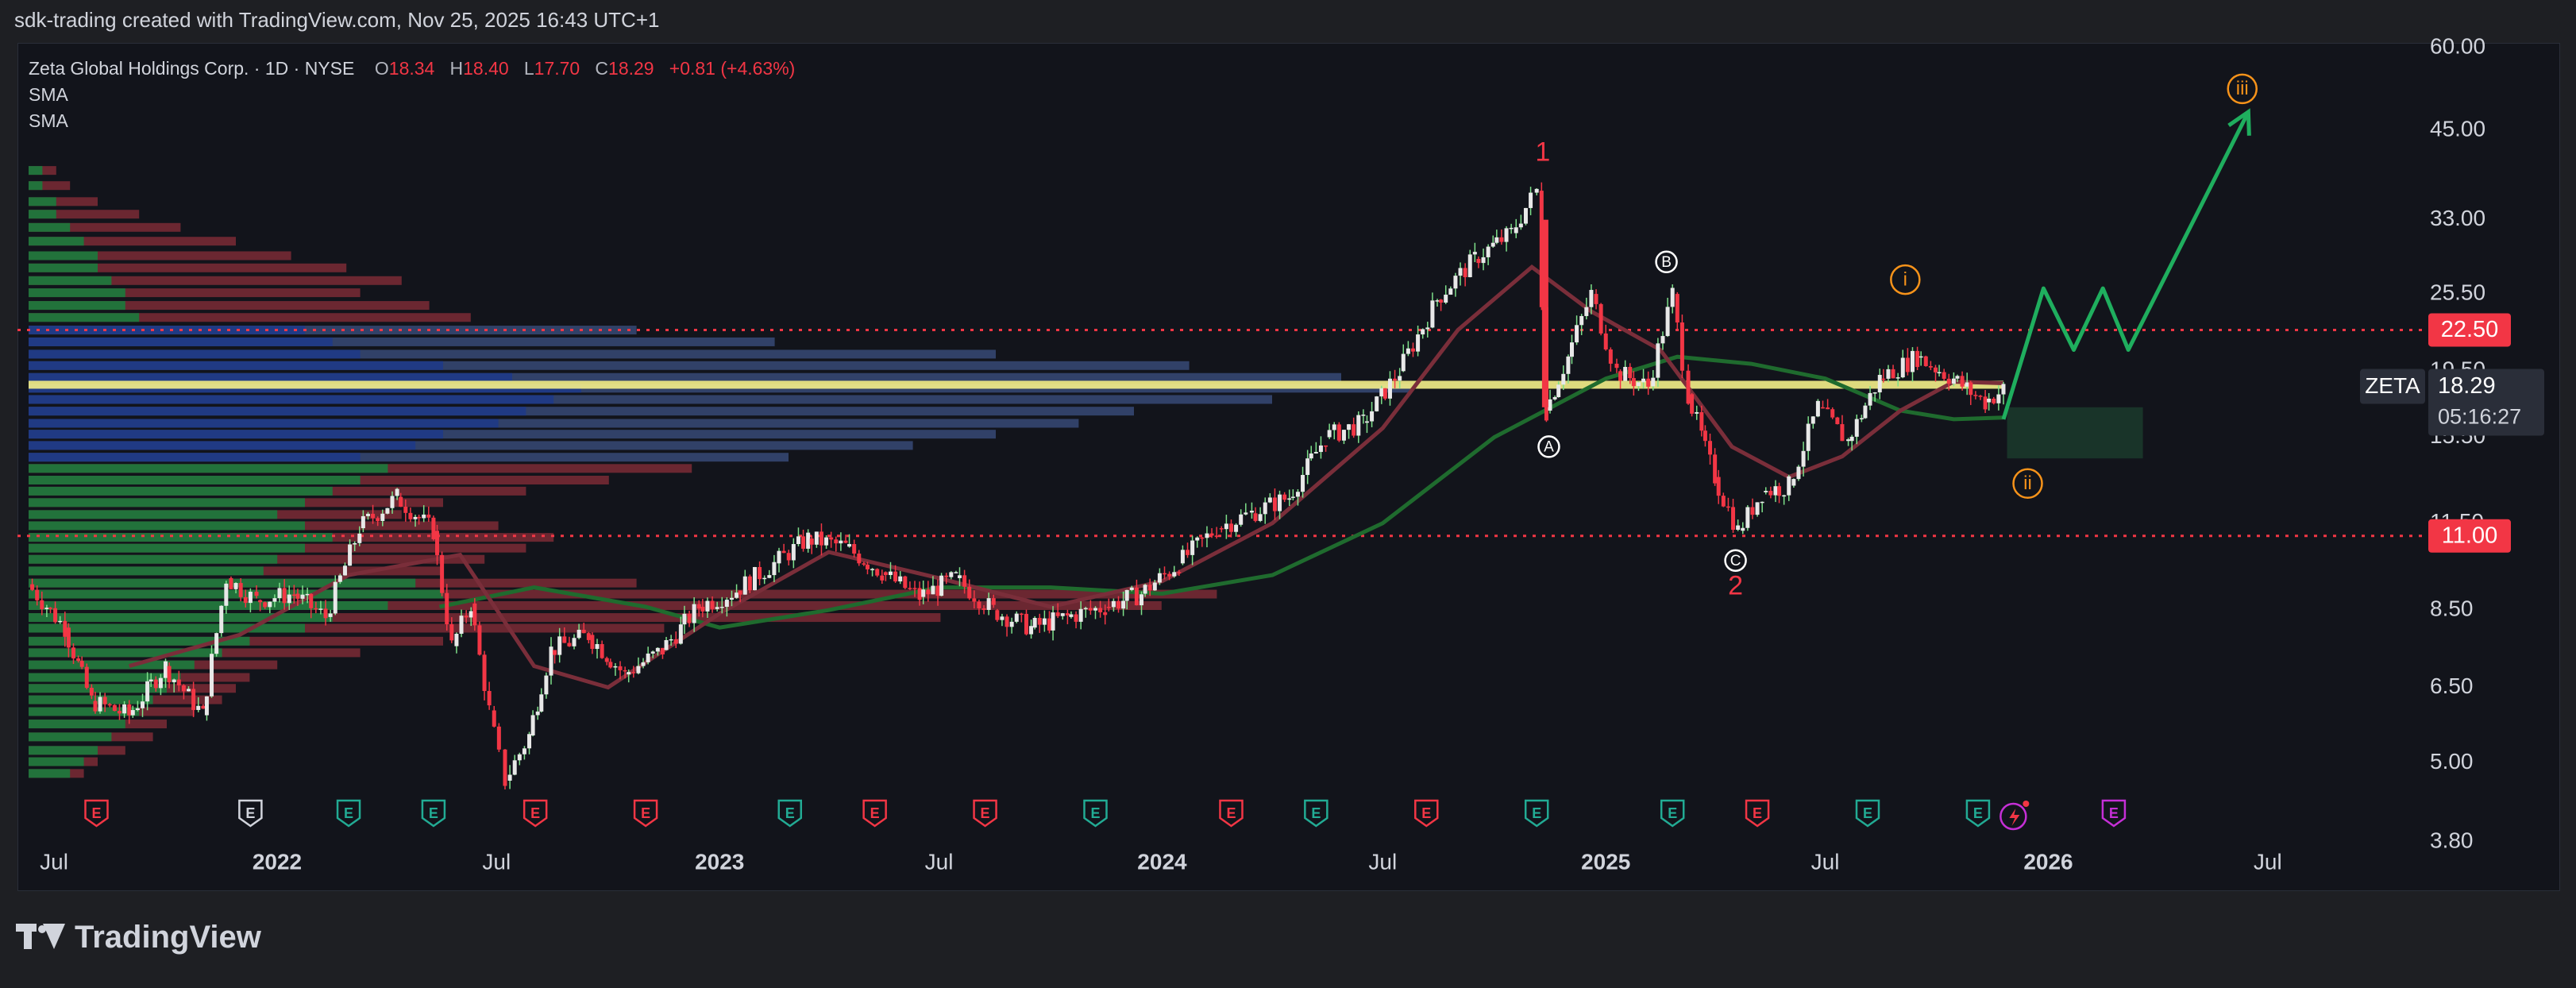  Describe the element at coordinates (191, 68) in the screenshot. I see `symbol-title: Zeta Global Holdings Corp. · 1D · NYSE` at that location.